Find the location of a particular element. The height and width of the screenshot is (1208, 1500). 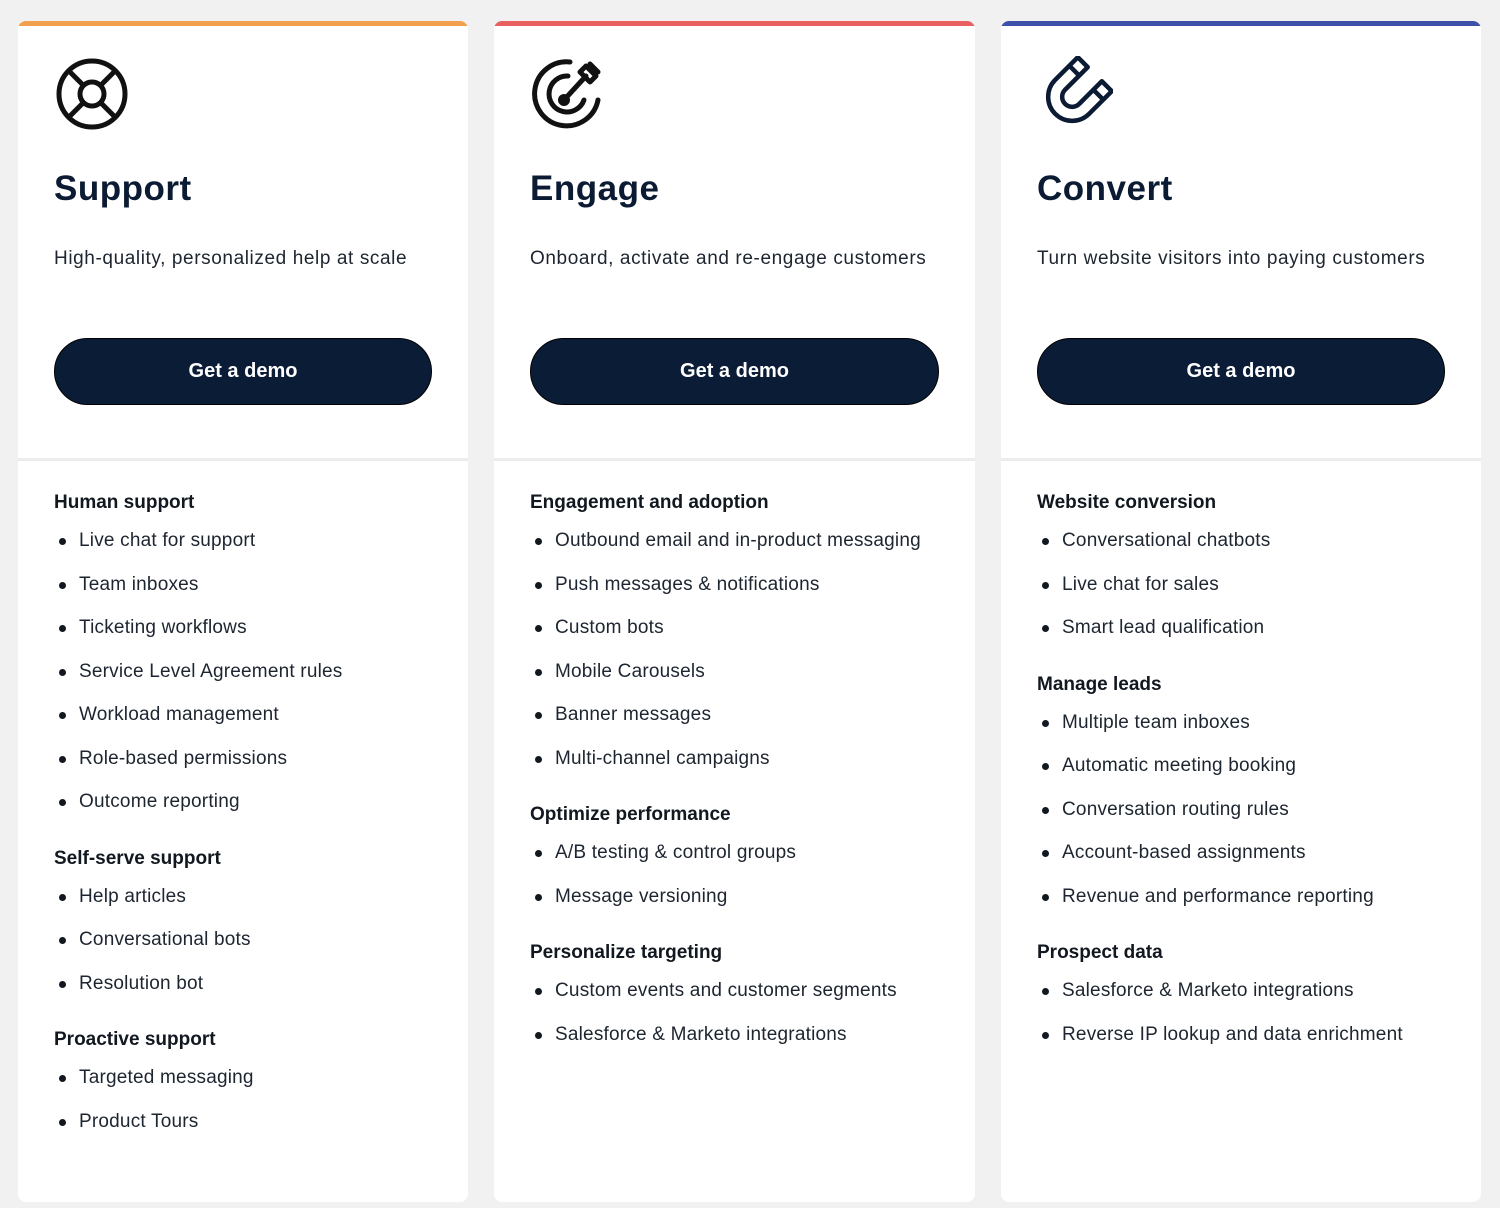

list-item: A/B testing & control groups is located at coordinates (742, 853).